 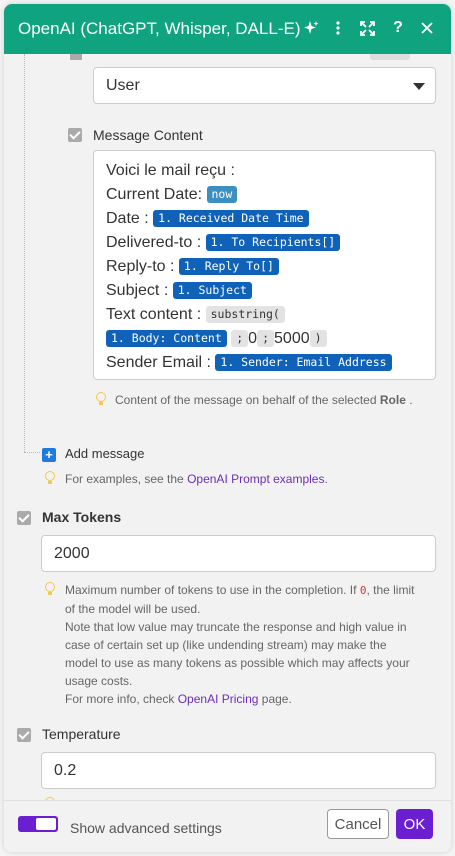 What do you see at coordinates (146, 828) in the screenshot?
I see `advanced-settings-label: Show advanced settings` at bounding box center [146, 828].